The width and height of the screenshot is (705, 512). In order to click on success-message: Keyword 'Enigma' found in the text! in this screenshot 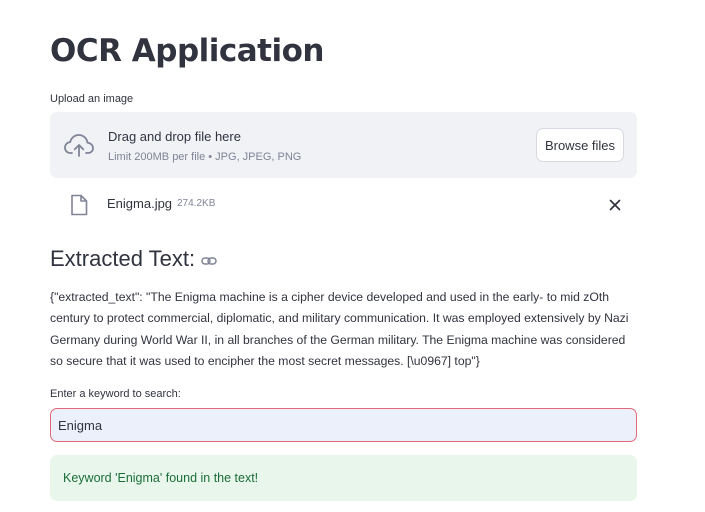, I will do `click(161, 478)`.